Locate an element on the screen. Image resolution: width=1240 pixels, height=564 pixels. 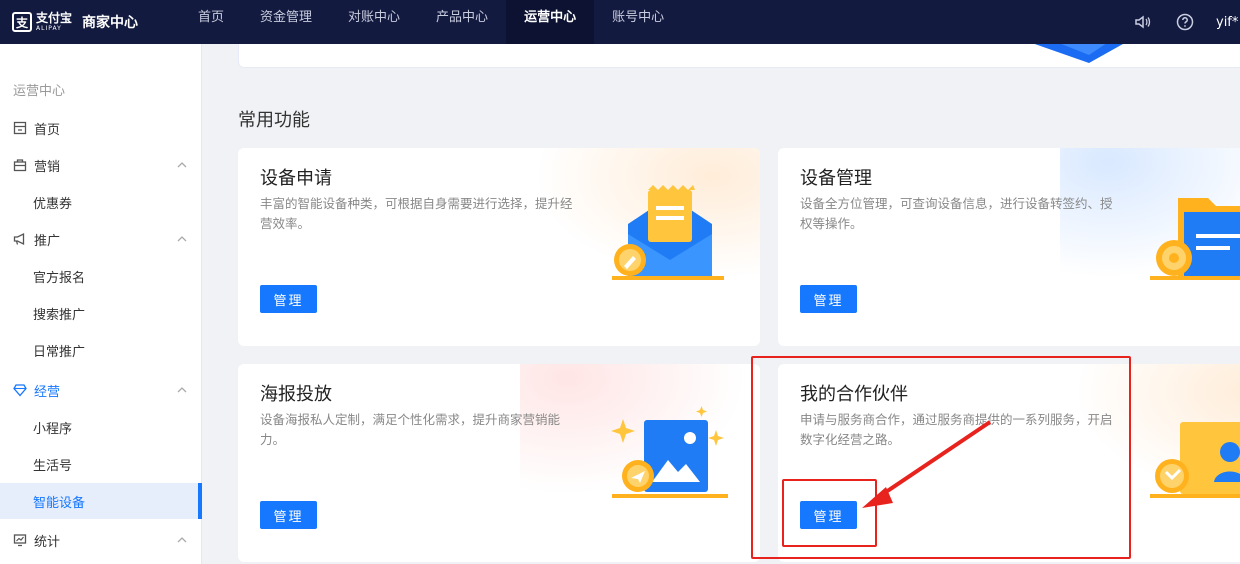
sidebar-item-smart-devices: 智能设备 is located at coordinates (101, 501).